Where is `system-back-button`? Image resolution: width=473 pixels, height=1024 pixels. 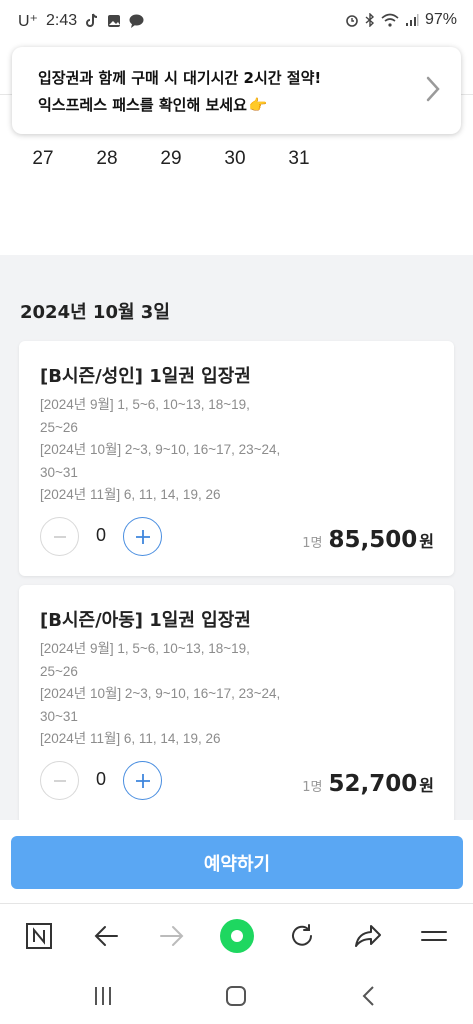 system-back-button is located at coordinates (369, 996).